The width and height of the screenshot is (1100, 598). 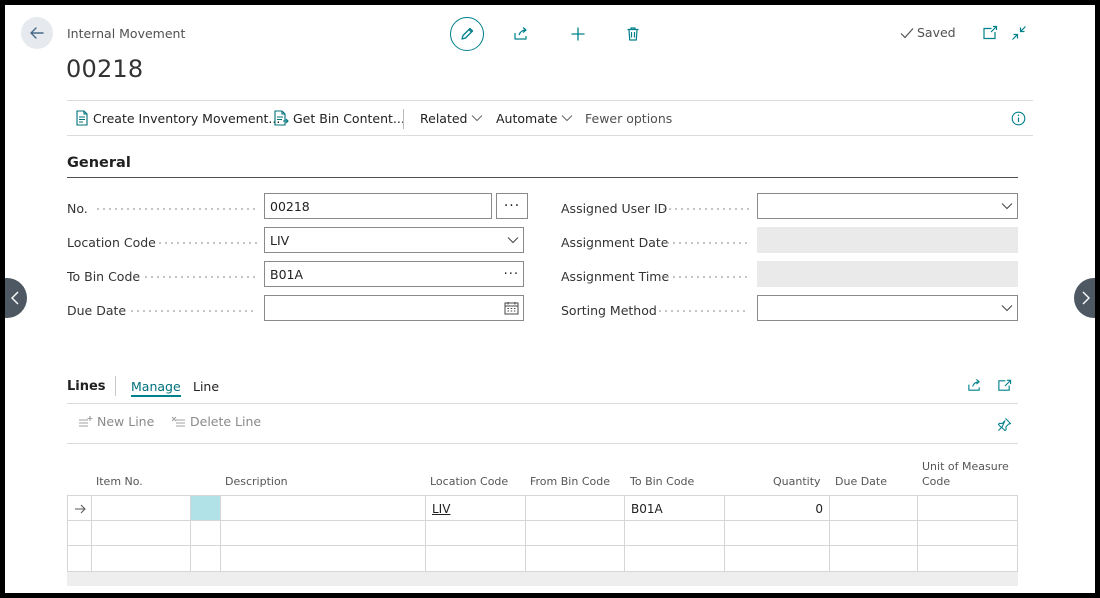 I want to click on chevron-right-icon, so click(x=1086, y=298).